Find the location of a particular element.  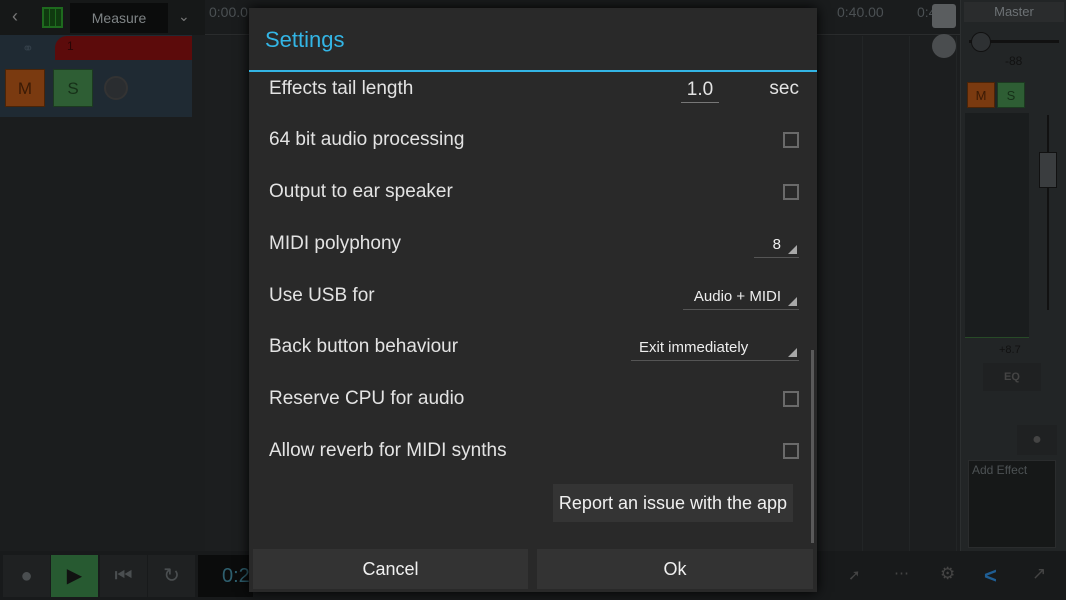

setting-ear-speaker: Output to ear speaker is located at coordinates (534, 192).